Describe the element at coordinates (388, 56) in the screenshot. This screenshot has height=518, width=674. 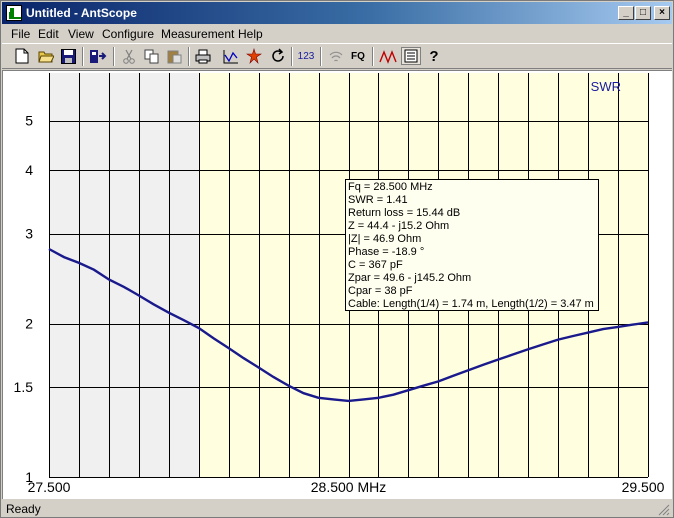
I see `cursor-icon` at that location.